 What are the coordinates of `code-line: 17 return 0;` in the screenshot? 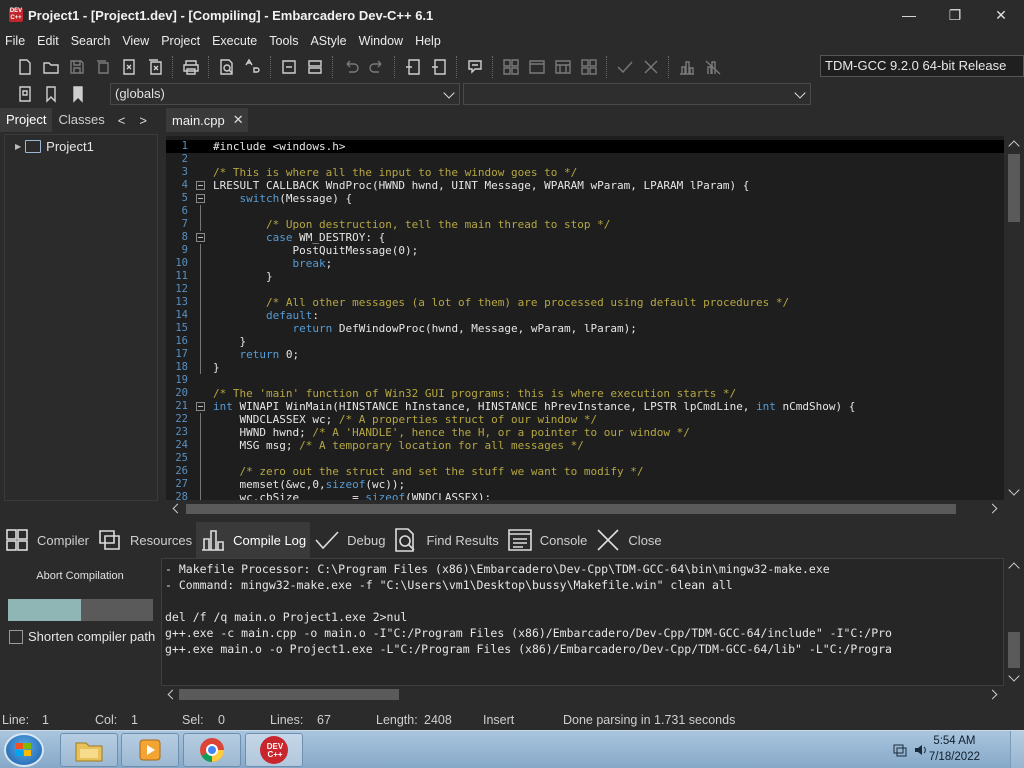 It's located at (585, 354).